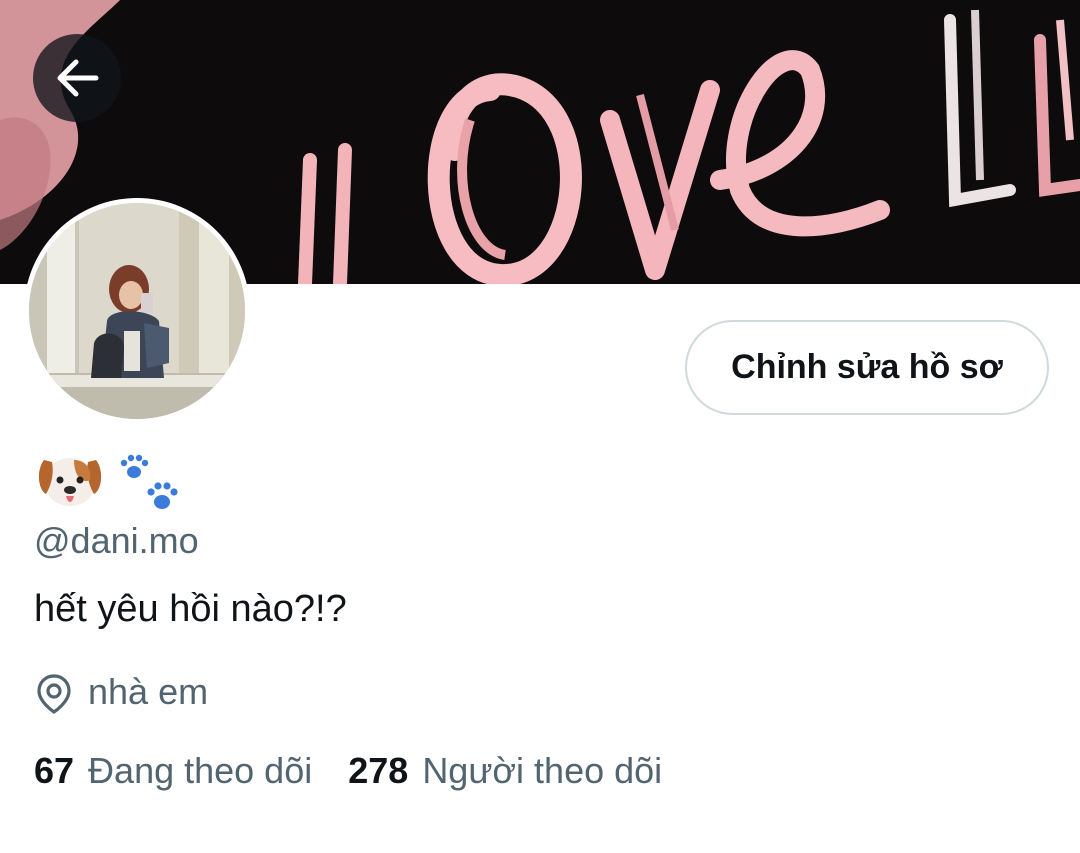 The image size is (1080, 853). Describe the element at coordinates (542, 770) in the screenshot. I see `followers-label: Người theo dõi` at that location.